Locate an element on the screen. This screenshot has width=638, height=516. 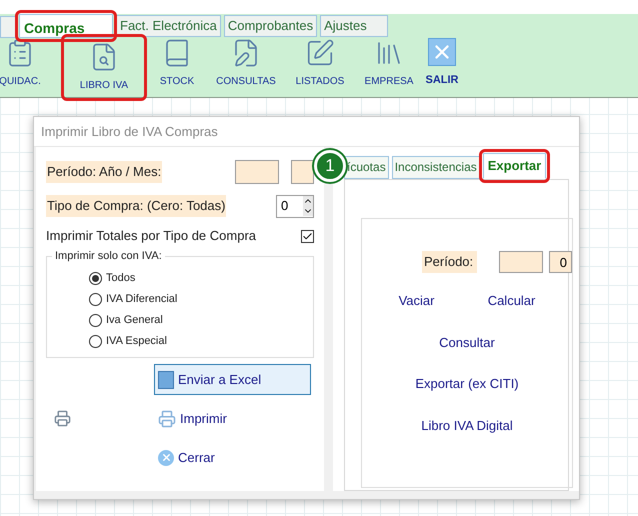
checkbox-label: Imprimir Totales por Tipo de Compra is located at coordinates (151, 236).